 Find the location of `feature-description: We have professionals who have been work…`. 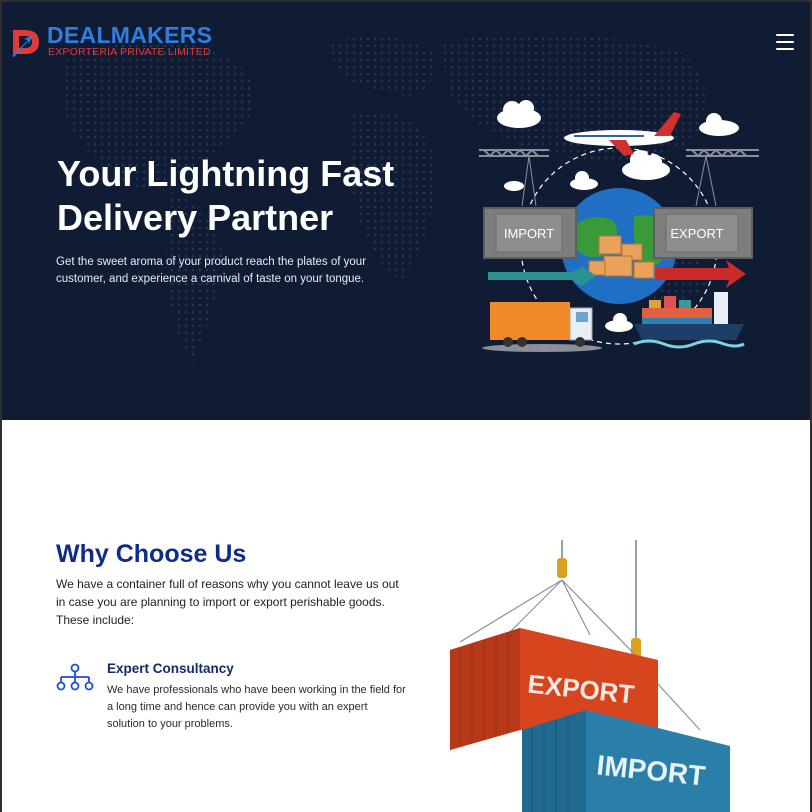

feature-description: We have professionals who have been work… is located at coordinates (256, 707).